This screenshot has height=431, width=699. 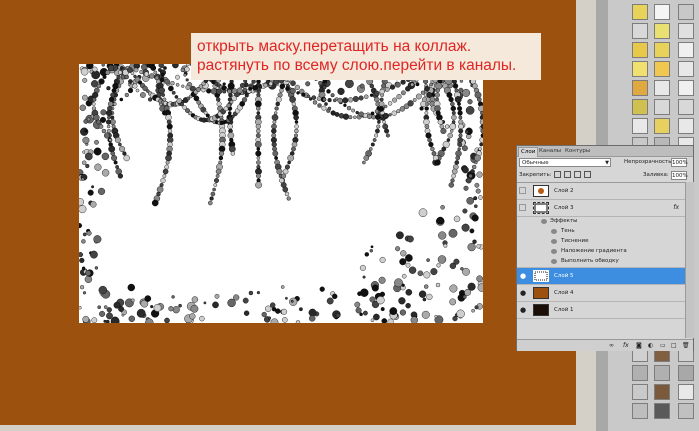 What do you see at coordinates (674, 345) in the screenshot?
I see `new-layer-icon: □` at bounding box center [674, 345].